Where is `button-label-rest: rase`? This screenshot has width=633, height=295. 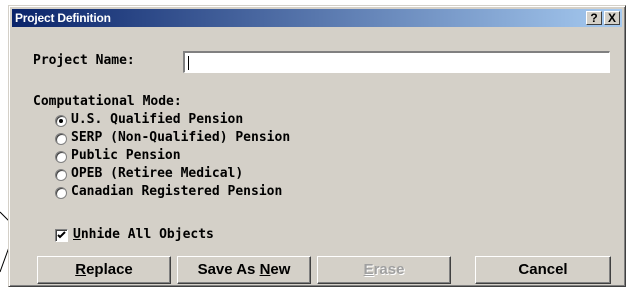
button-label-rest: rase is located at coordinates (389, 269).